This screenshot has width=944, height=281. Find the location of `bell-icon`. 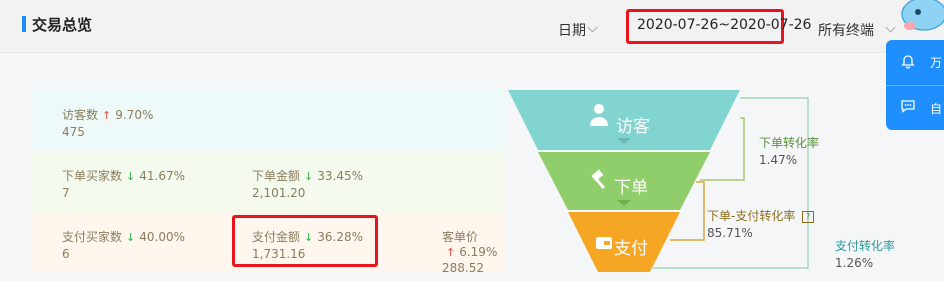

bell-icon is located at coordinates (908, 62).